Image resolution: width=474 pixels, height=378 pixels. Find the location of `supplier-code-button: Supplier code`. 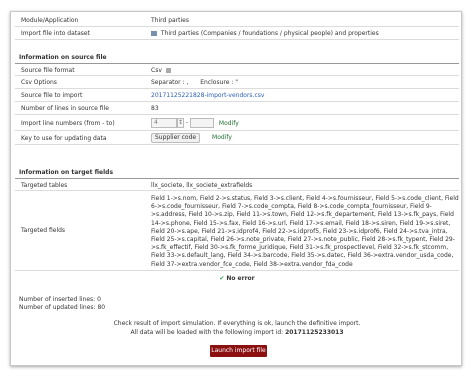

supplier-code-button: Supplier code is located at coordinates (176, 138).